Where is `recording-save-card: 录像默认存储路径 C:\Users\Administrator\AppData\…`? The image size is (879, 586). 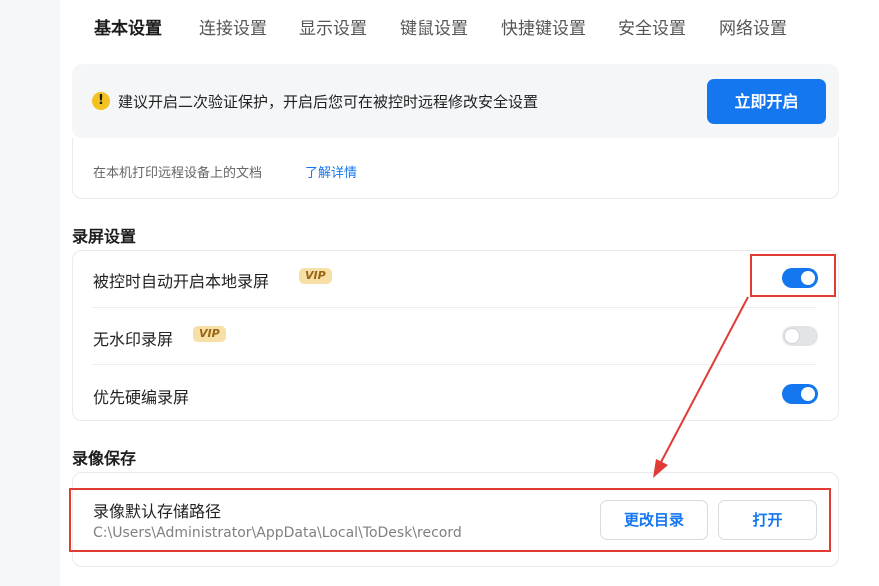
recording-save-card: 录像默认存储路径 C:\Users\Administrator\AppData\… is located at coordinates (455, 519).